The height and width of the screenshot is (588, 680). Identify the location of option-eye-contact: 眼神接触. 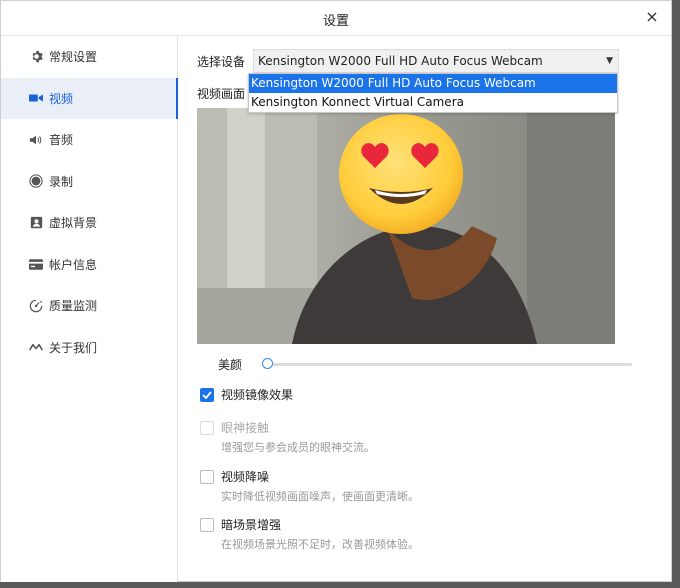
(234, 427).